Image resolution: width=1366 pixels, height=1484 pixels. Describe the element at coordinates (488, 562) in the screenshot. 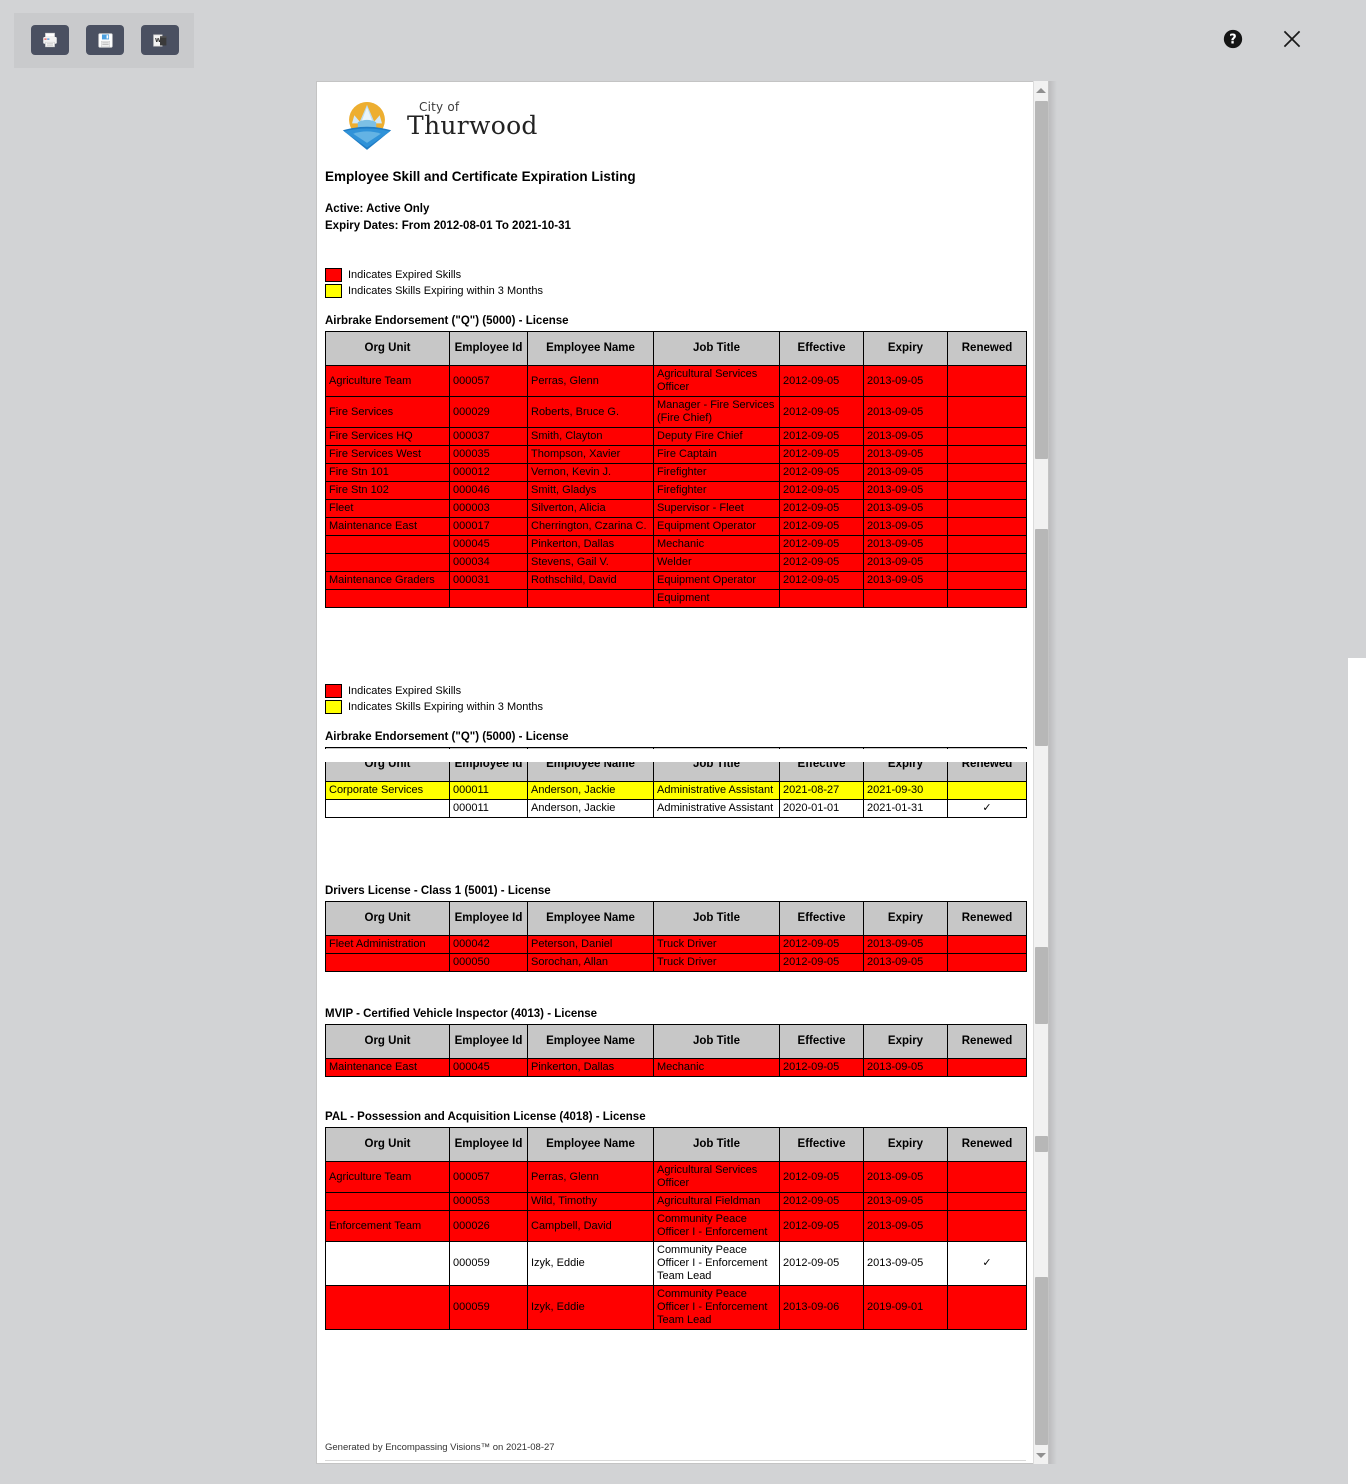

I see `employee-id-cell: 000034` at that location.